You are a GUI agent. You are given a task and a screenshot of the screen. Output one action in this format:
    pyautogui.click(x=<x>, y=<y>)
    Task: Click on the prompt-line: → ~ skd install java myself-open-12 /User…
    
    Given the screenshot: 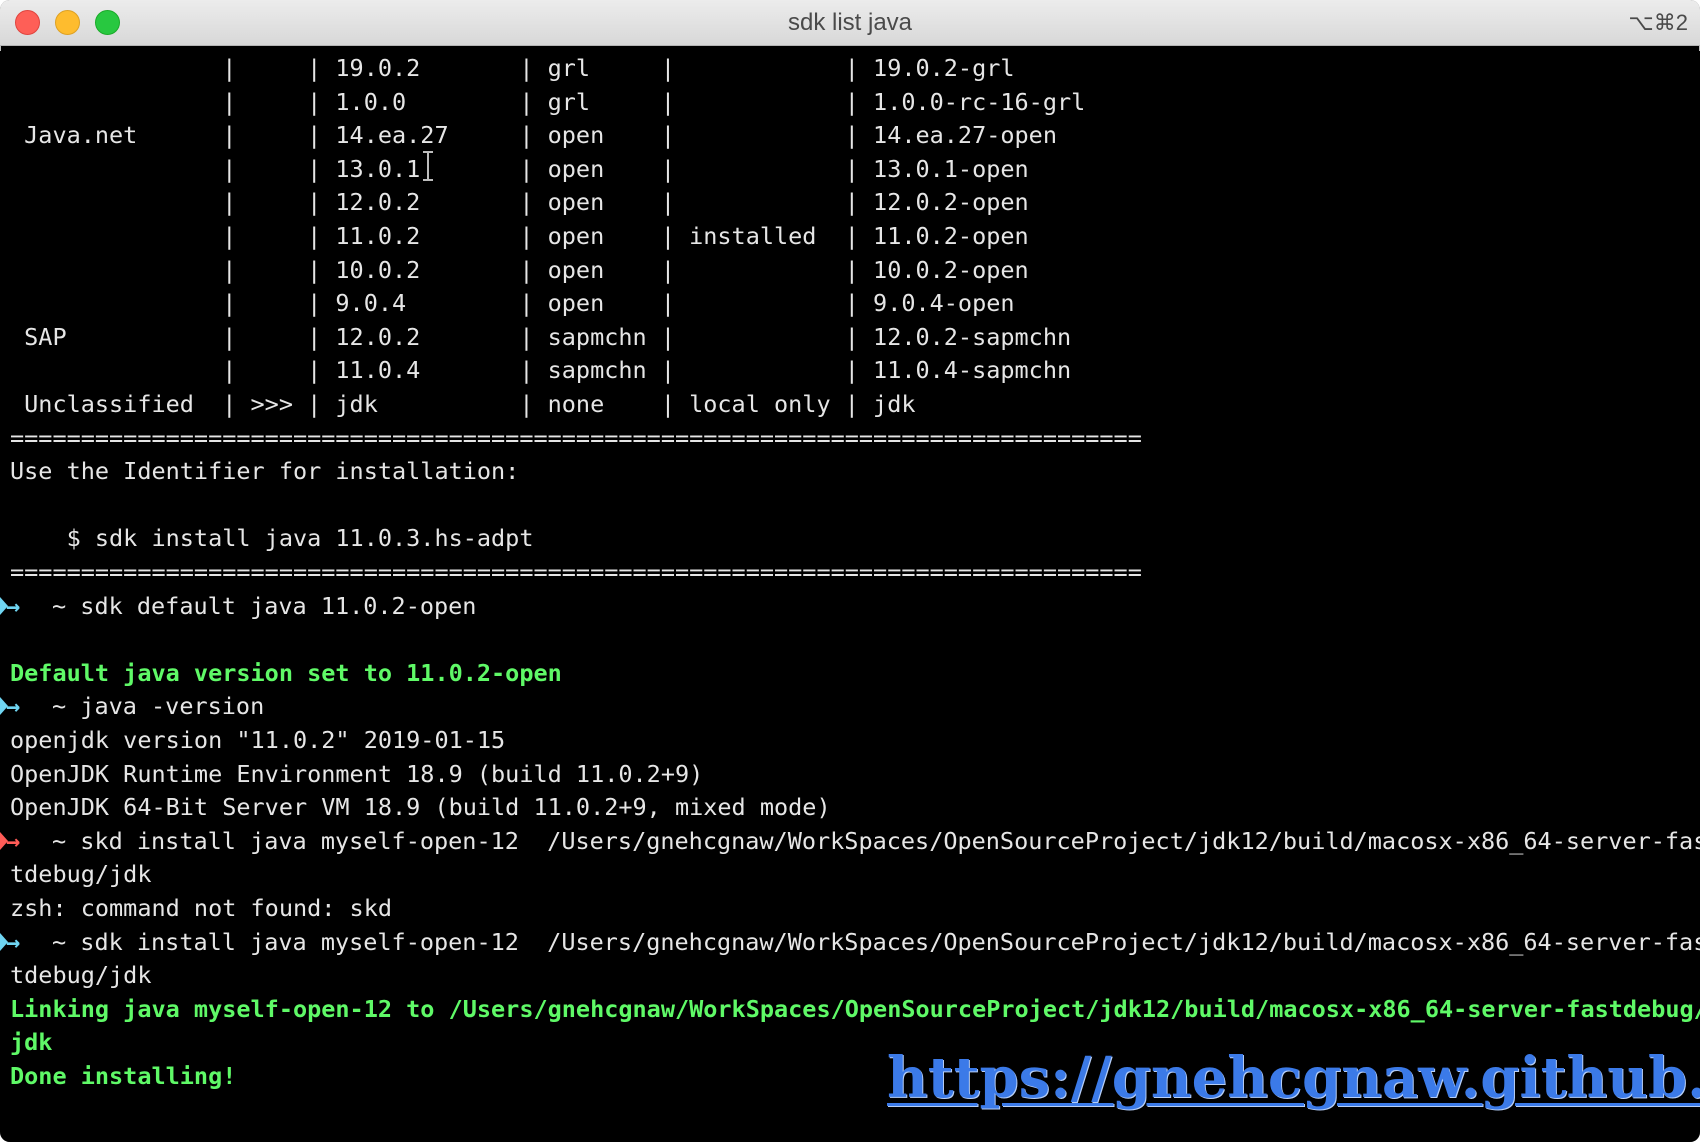 What is the action you would take?
    pyautogui.click(x=850, y=841)
    